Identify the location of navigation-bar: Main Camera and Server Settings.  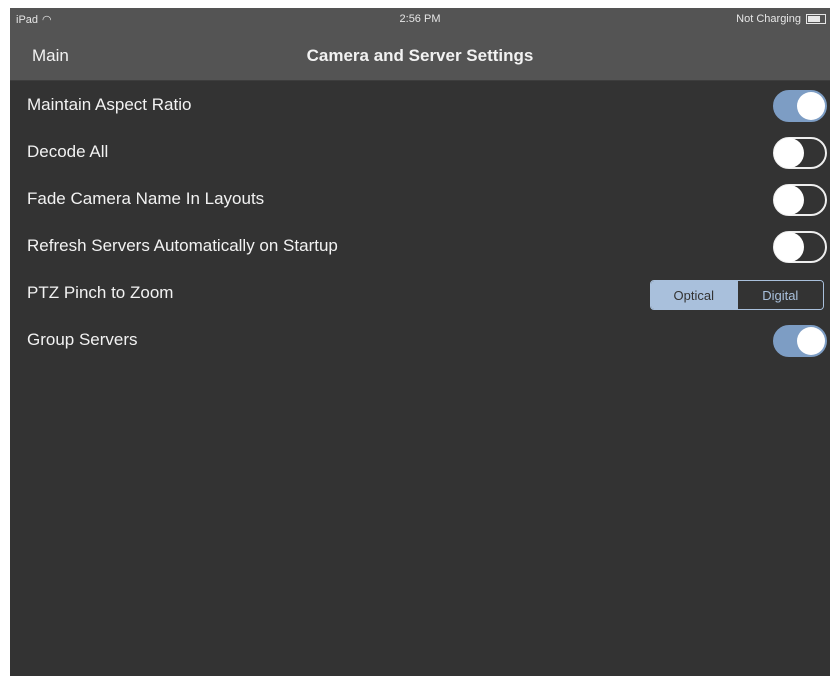
(420, 56).